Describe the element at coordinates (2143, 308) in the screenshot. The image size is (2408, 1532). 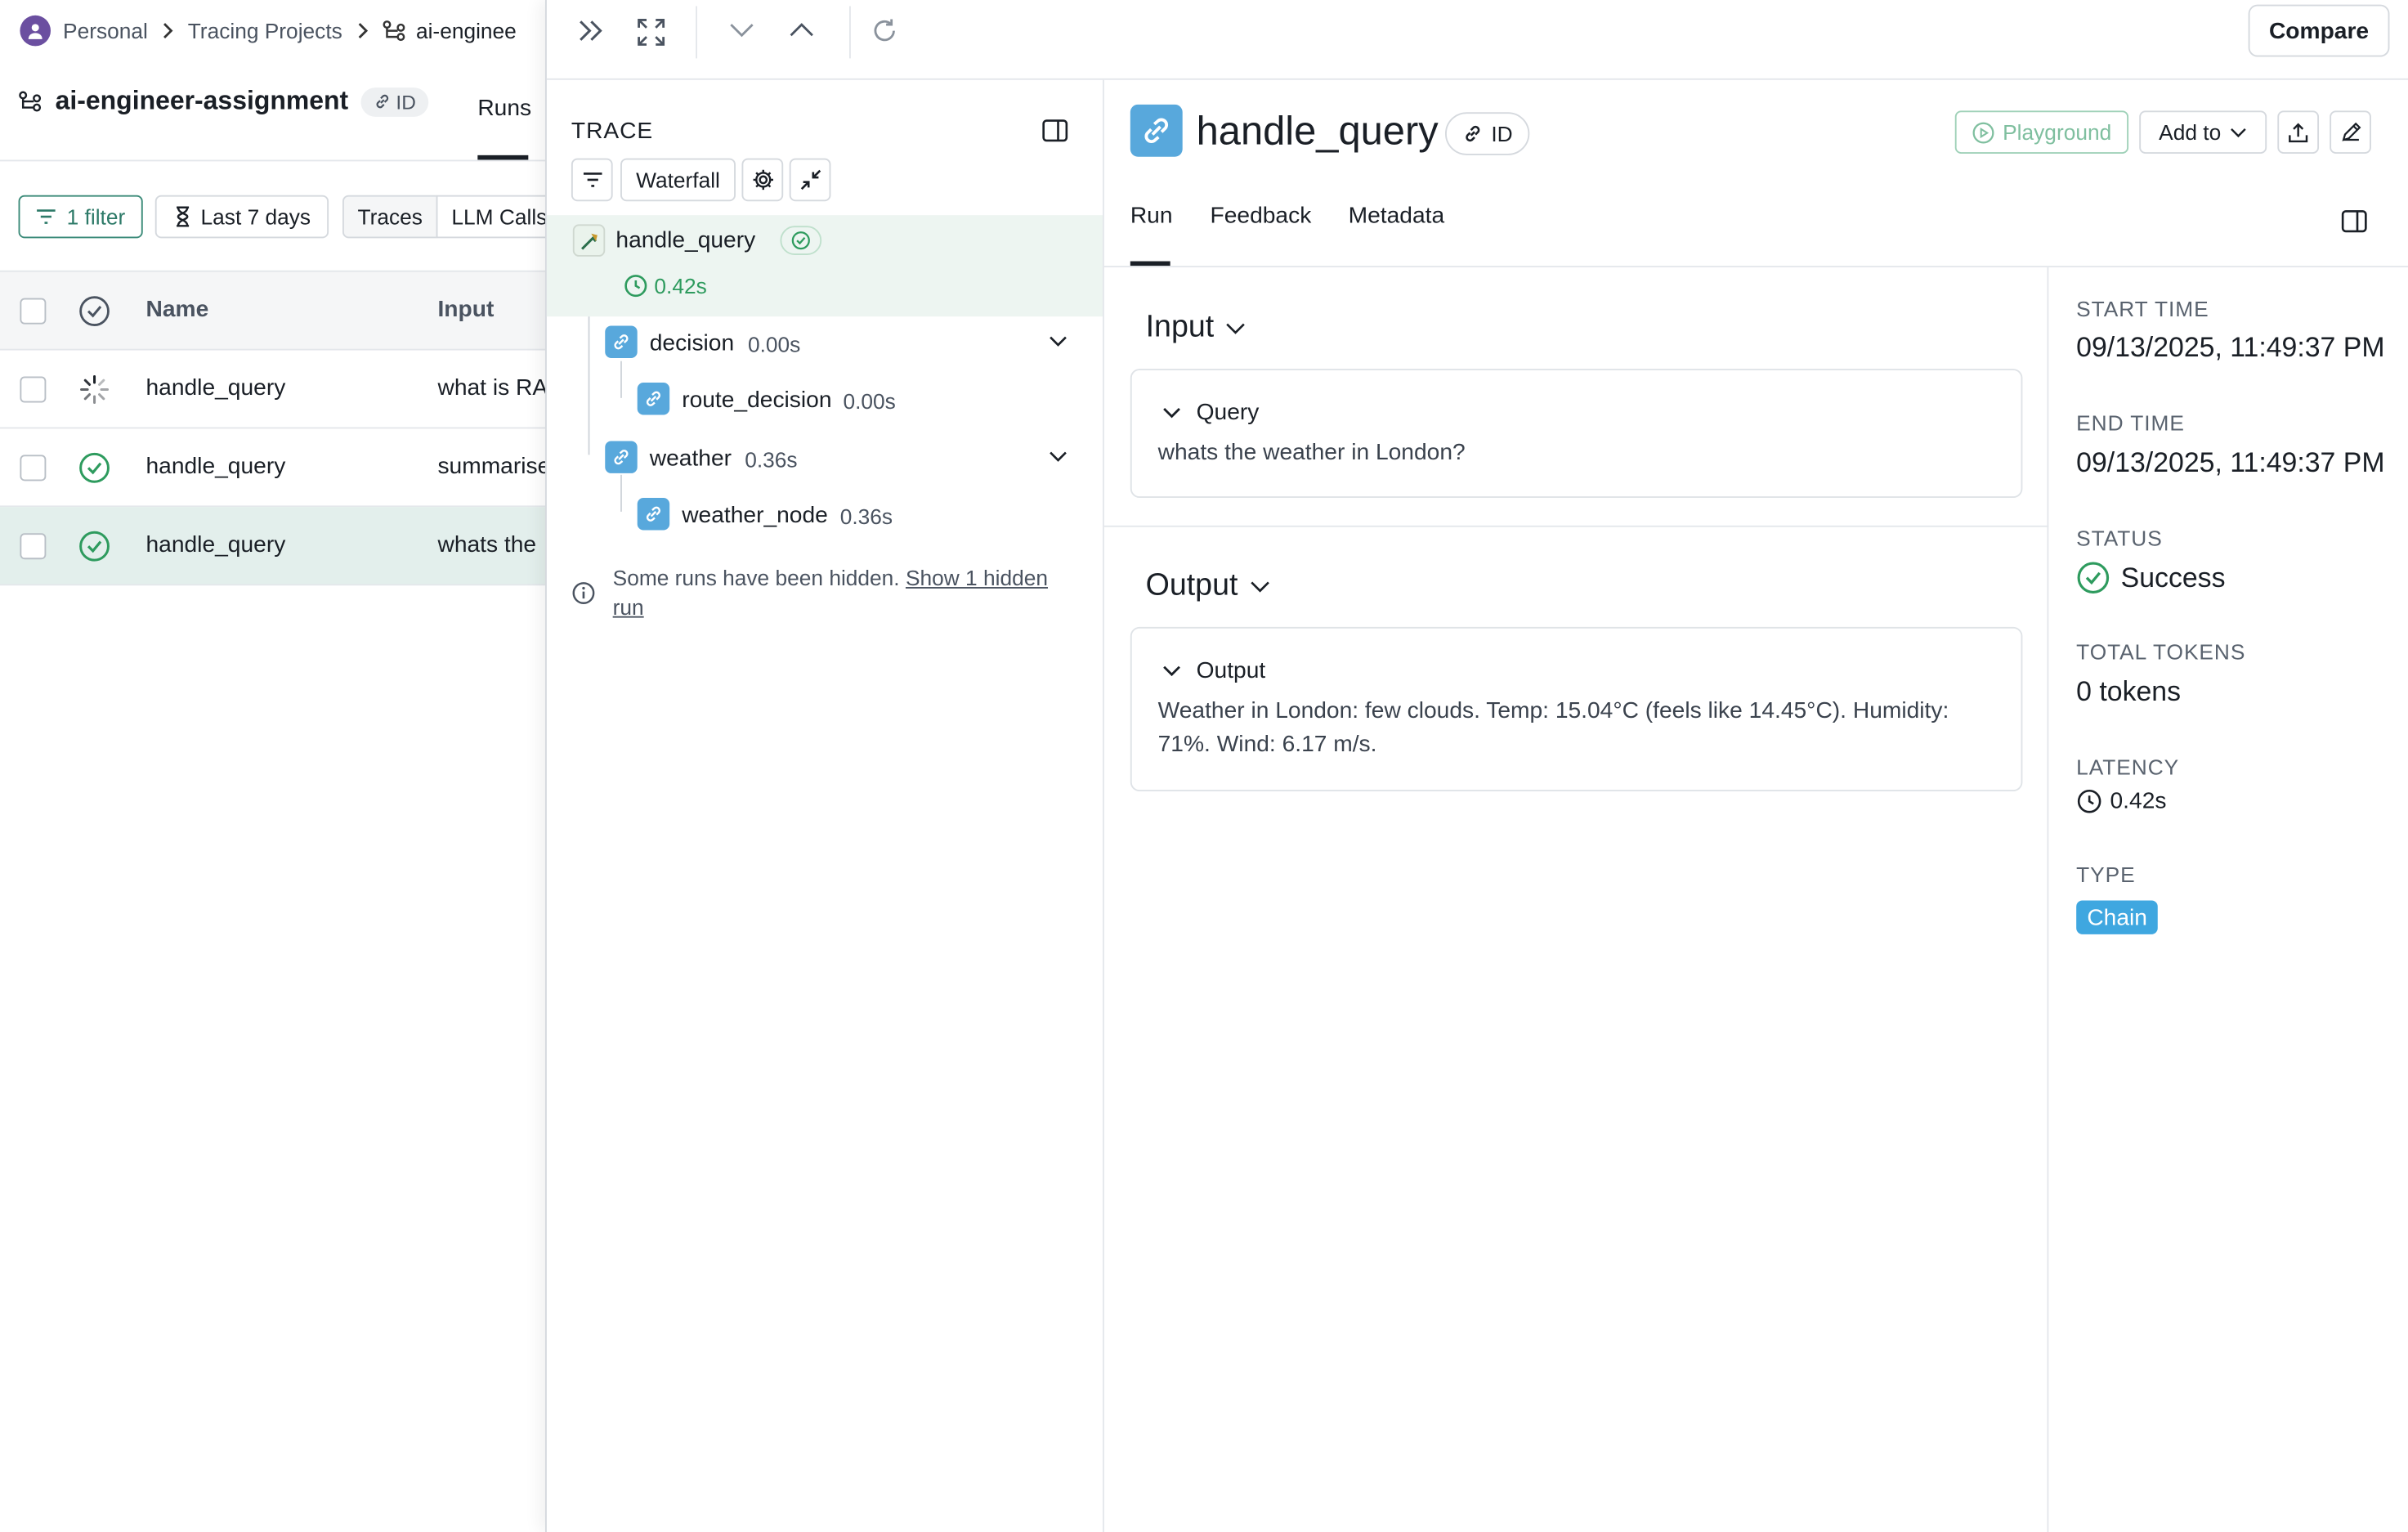
I see `start-time-label: START TIME` at that location.